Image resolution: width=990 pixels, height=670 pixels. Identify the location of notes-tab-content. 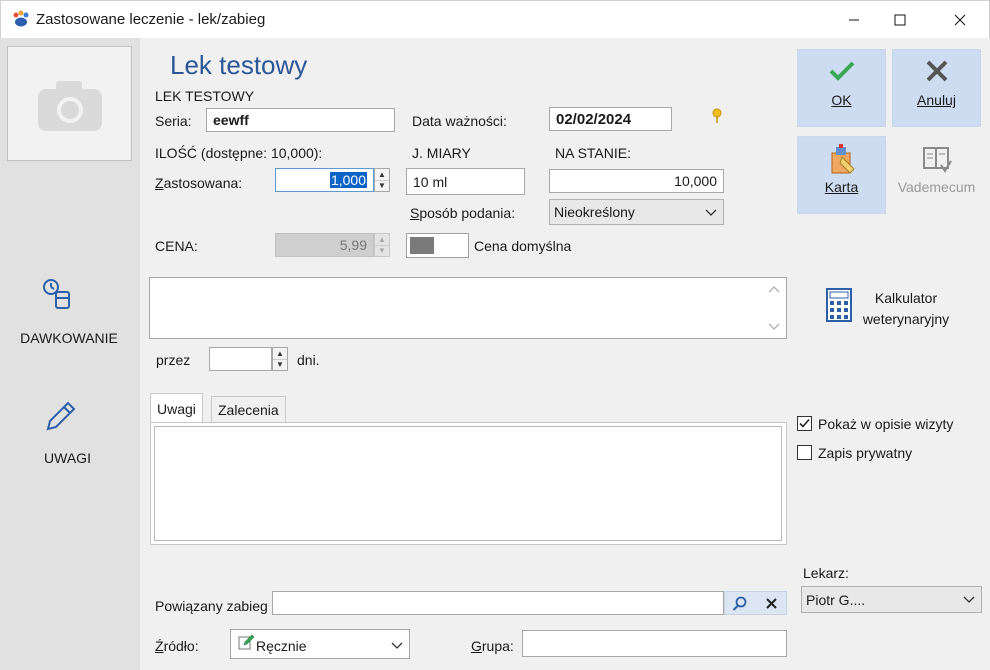
(468, 483).